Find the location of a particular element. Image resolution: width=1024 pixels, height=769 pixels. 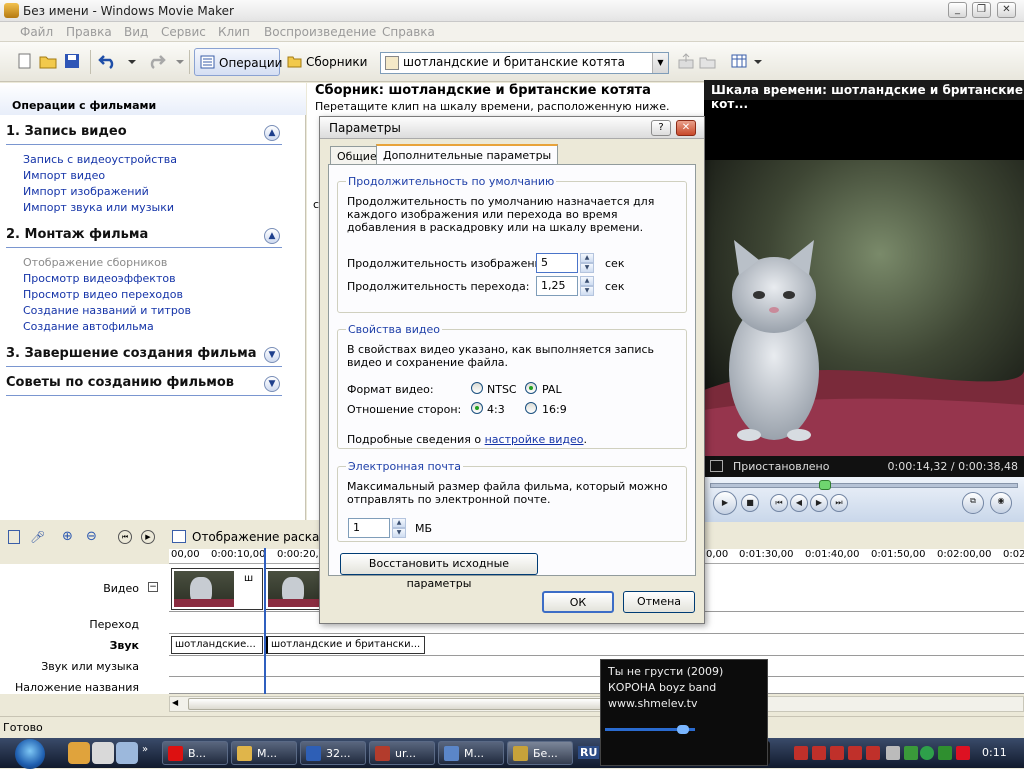

tab-advanced: Дополнительные параметры is located at coordinates (467, 155).